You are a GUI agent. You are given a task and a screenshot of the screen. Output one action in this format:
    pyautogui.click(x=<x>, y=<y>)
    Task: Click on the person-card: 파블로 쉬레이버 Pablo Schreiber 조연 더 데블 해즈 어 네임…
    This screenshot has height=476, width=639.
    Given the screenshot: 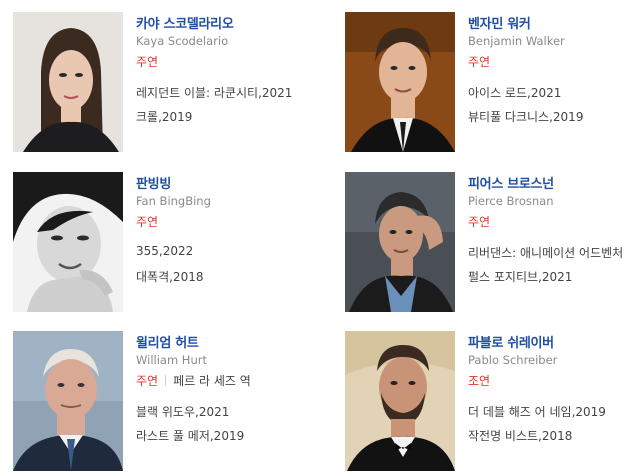 What is the action you would take?
    pyautogui.click(x=492, y=403)
    